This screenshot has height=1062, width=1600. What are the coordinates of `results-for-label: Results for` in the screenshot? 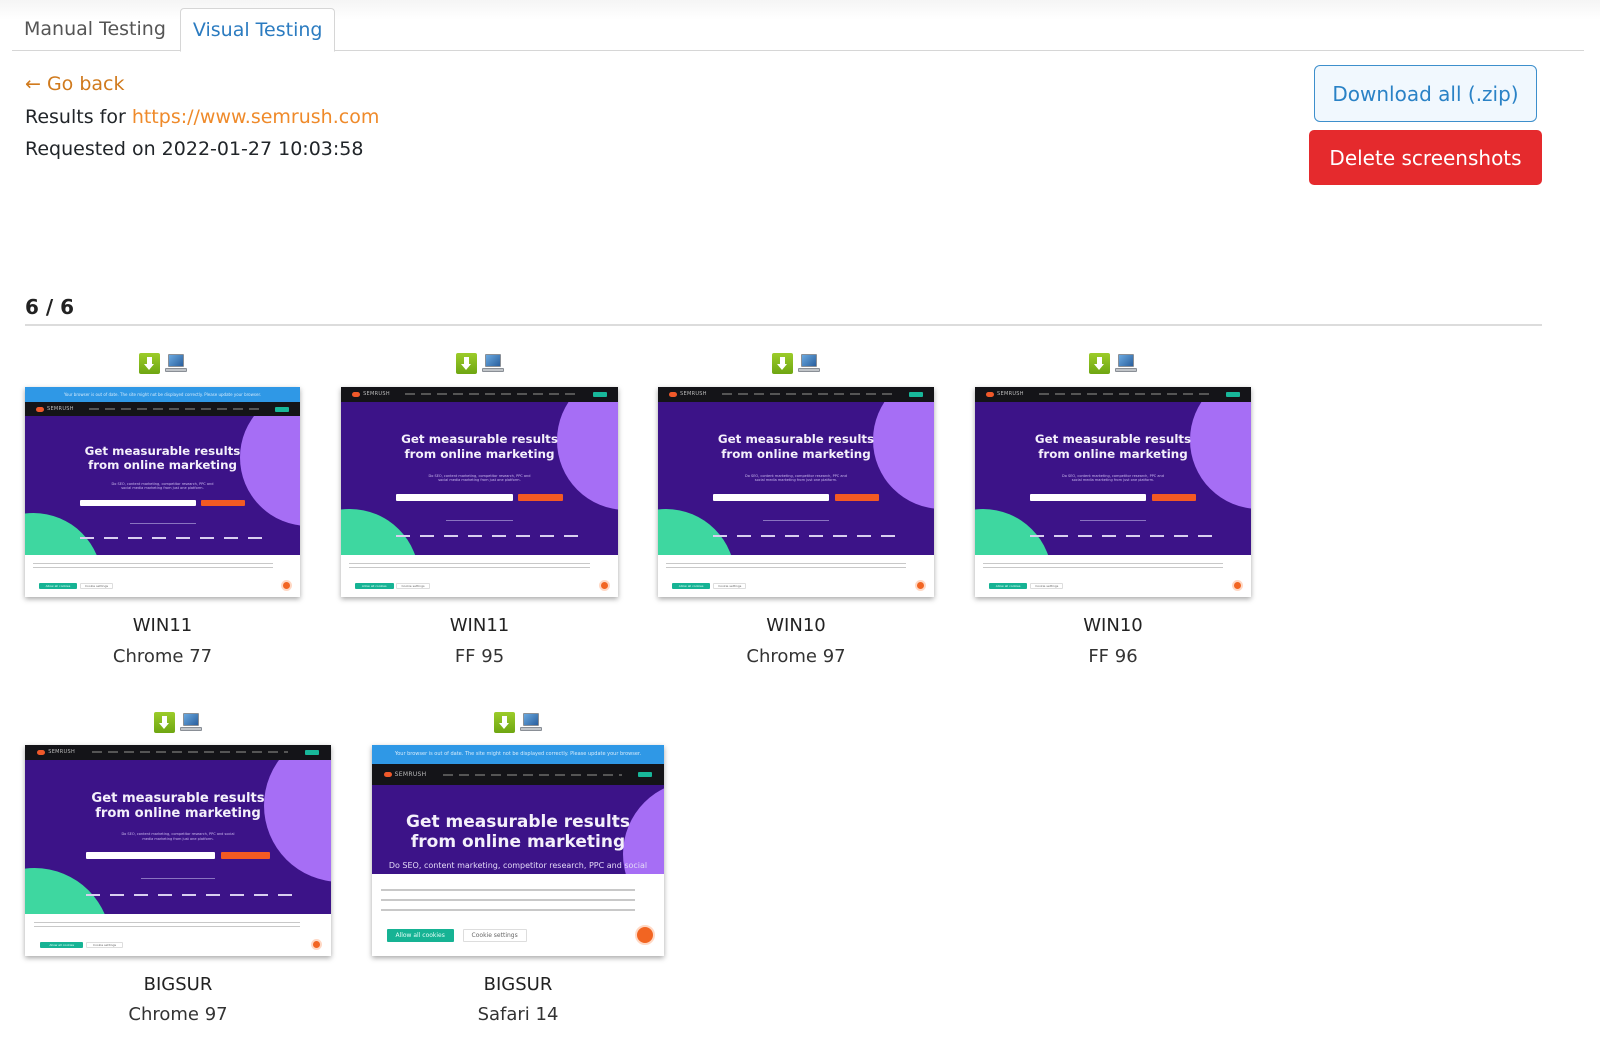 It's located at (78, 116).